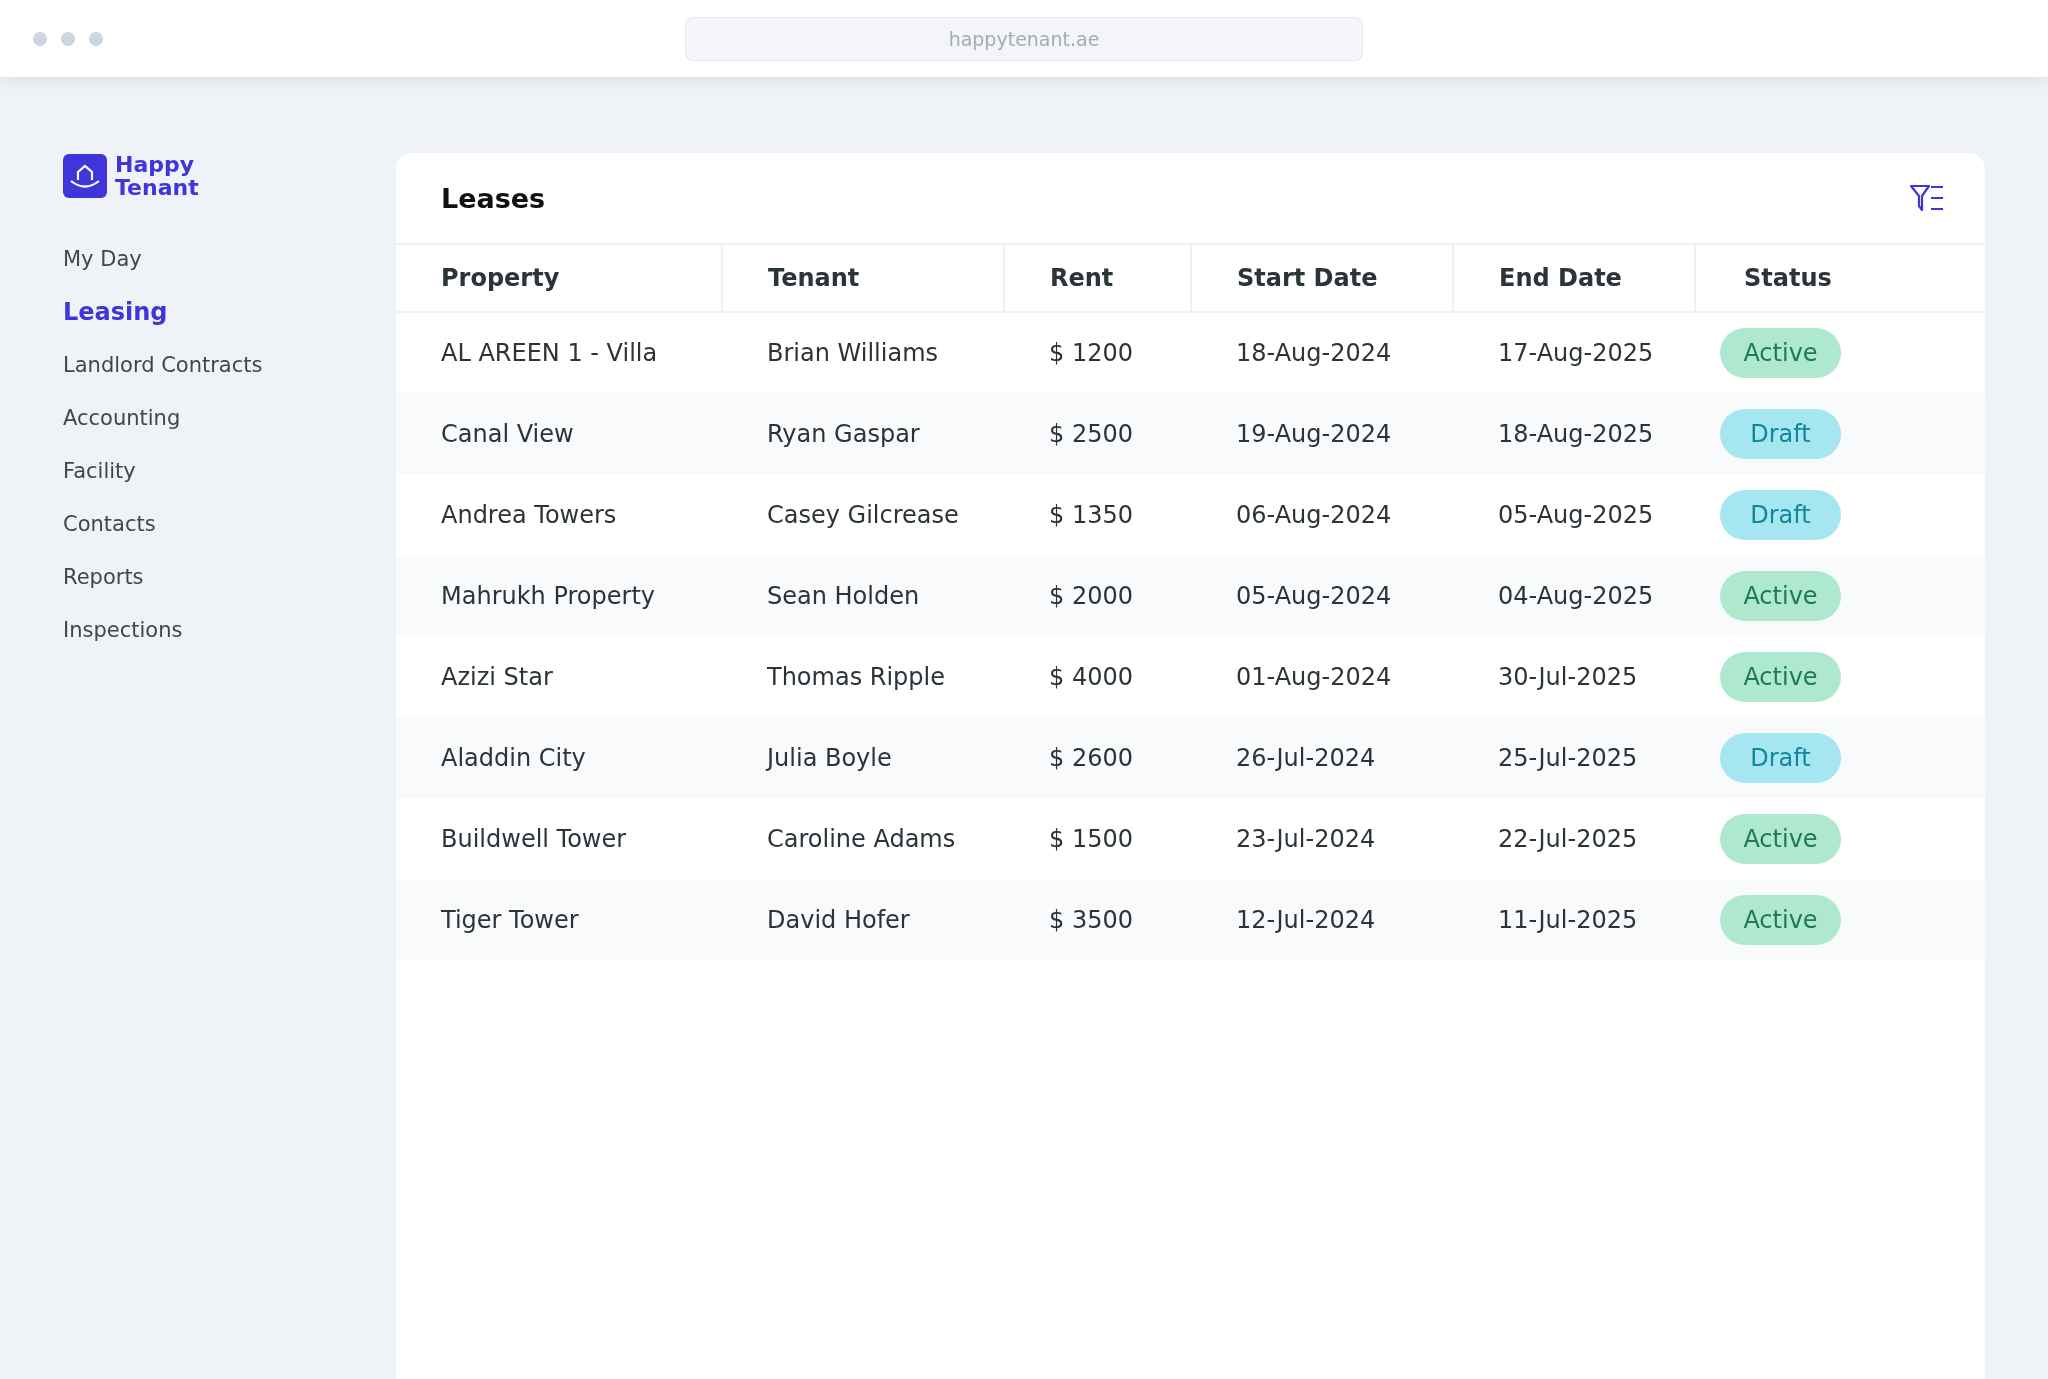 Image resolution: width=2048 pixels, height=1379 pixels. What do you see at coordinates (85, 176) in the screenshot?
I see `house-logo-icon` at bounding box center [85, 176].